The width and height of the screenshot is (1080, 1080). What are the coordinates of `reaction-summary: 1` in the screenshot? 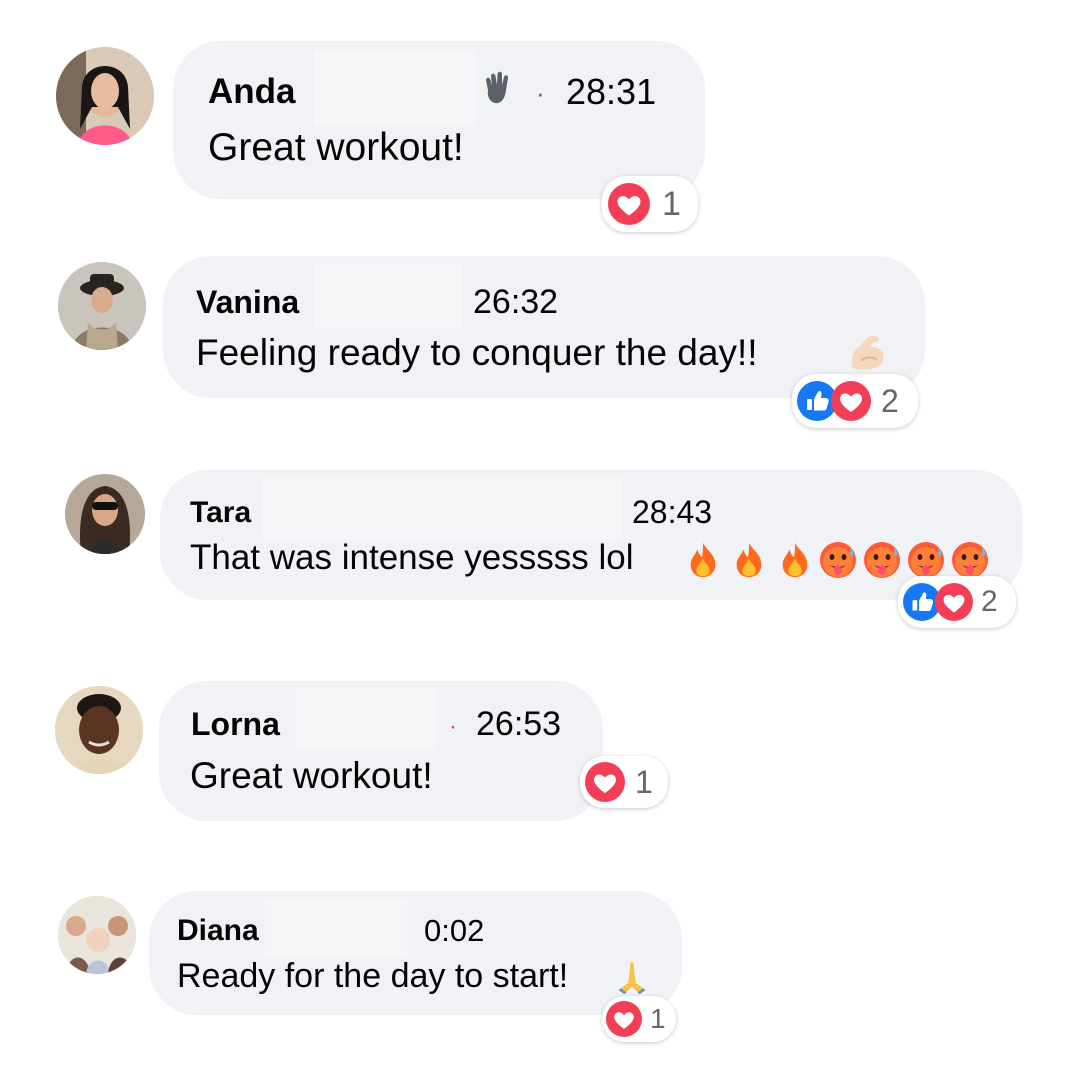 It's located at (639, 1019).